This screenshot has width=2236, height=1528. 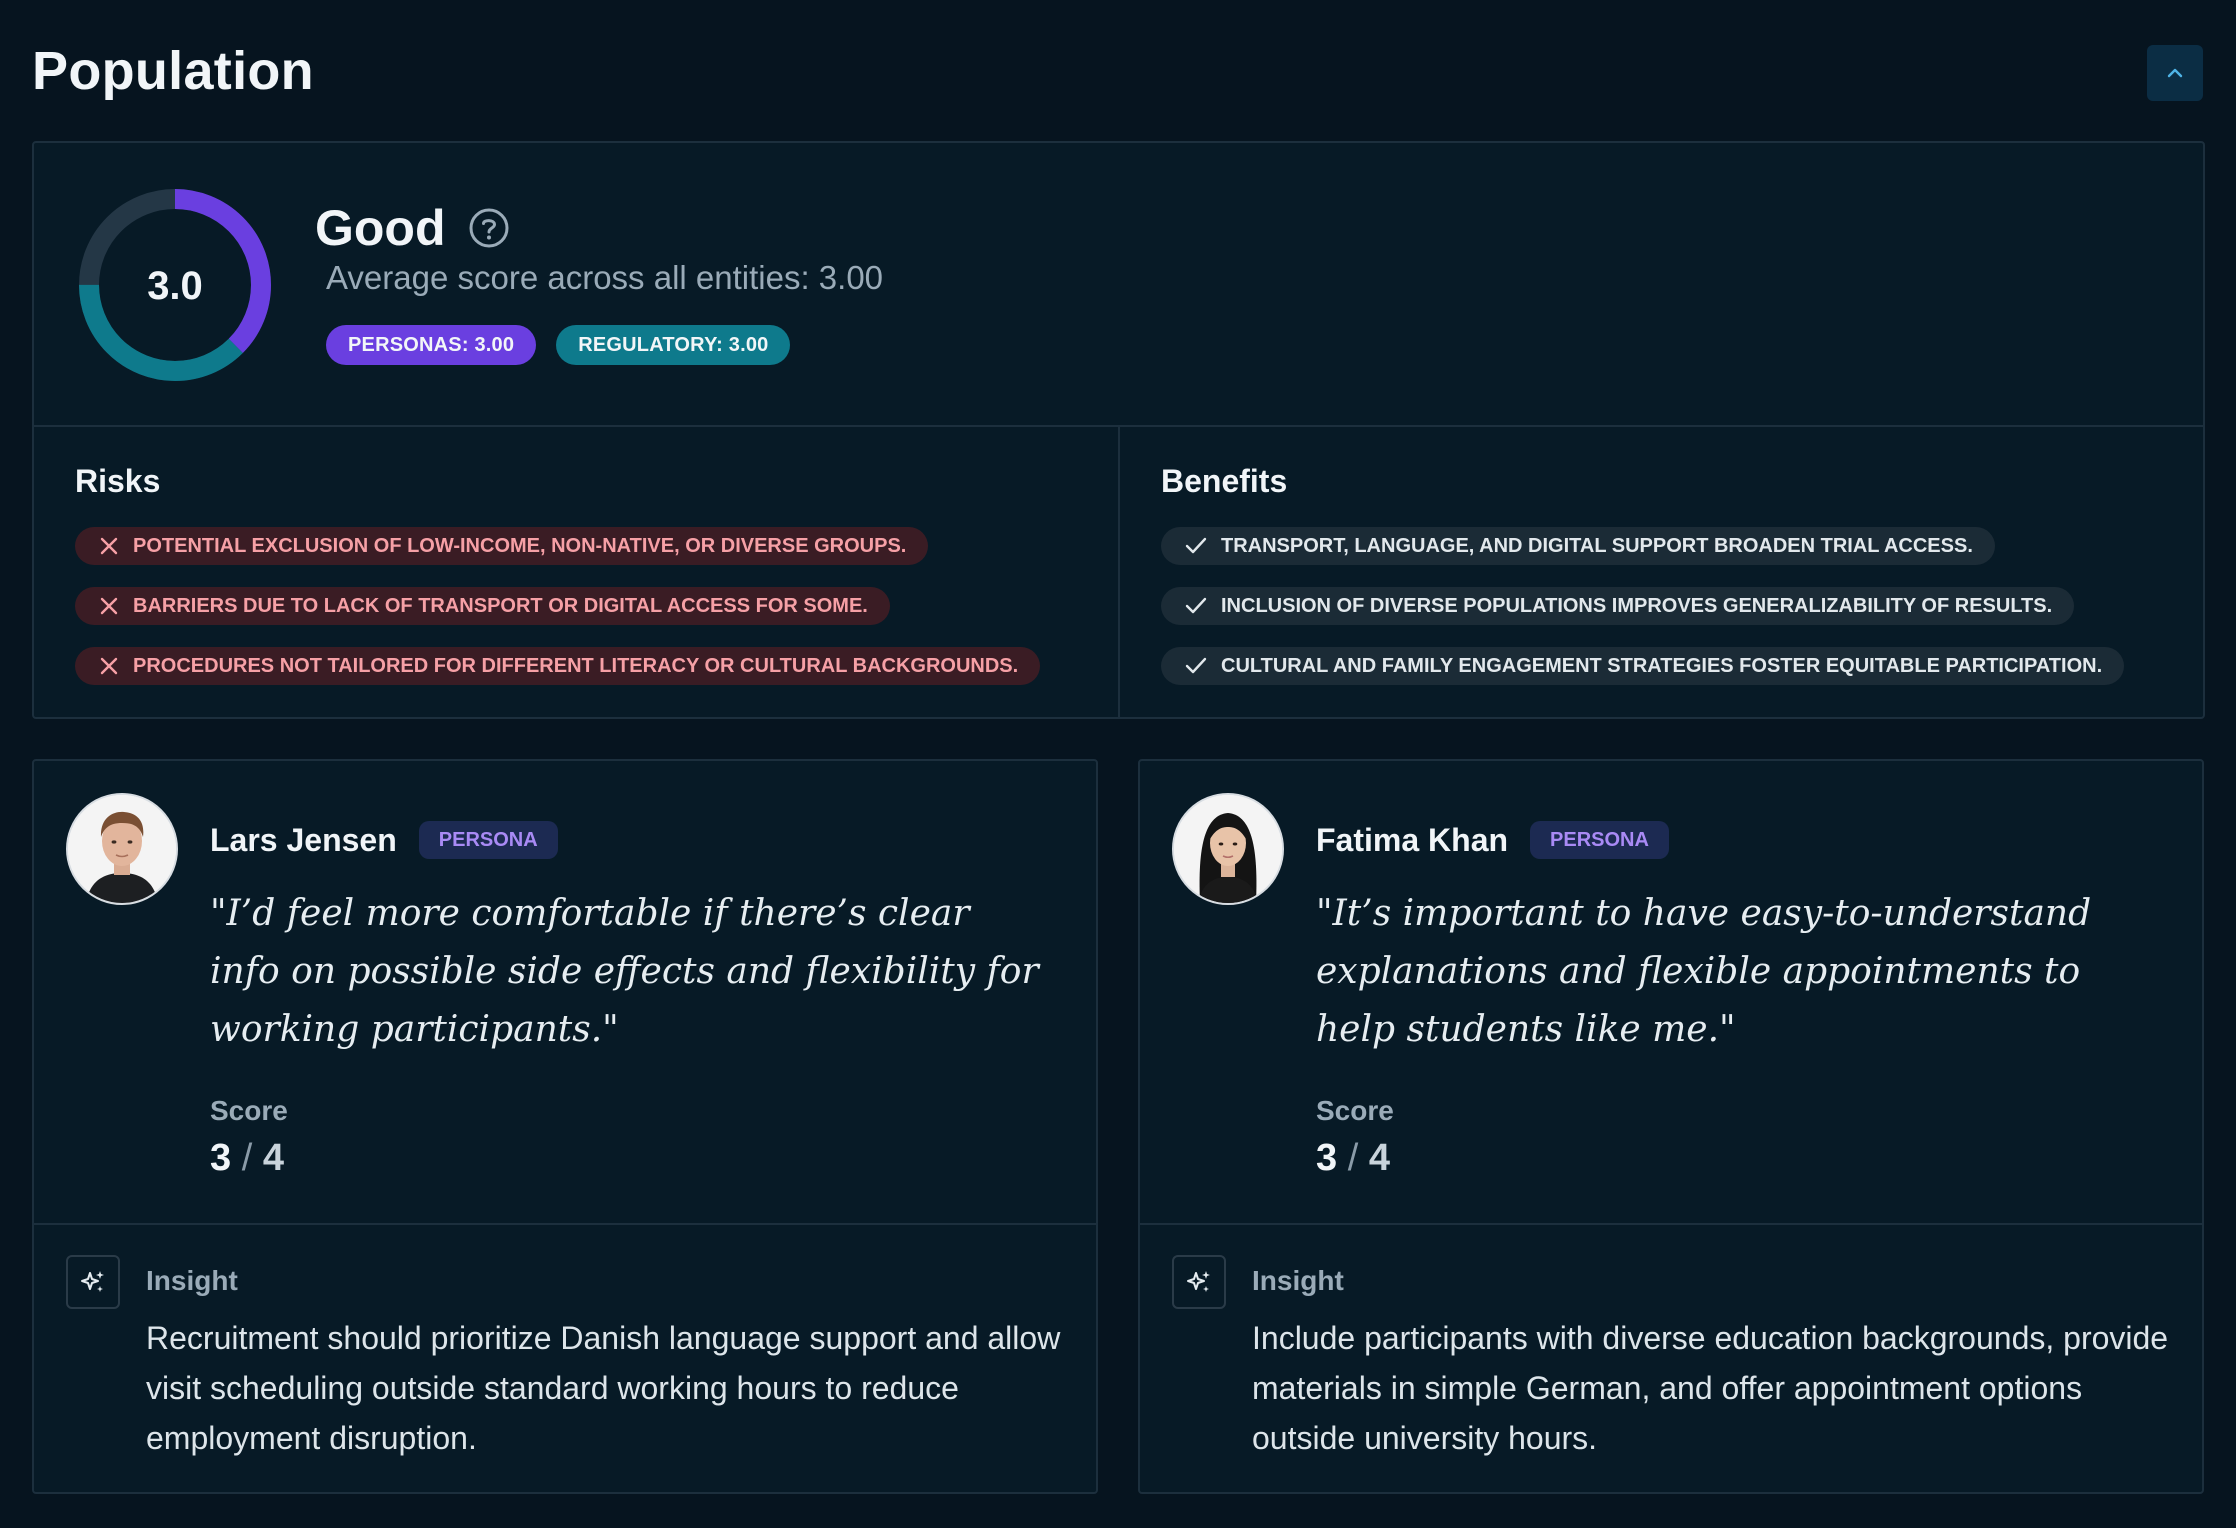 I want to click on rating-row: Good, so click(x=412, y=228).